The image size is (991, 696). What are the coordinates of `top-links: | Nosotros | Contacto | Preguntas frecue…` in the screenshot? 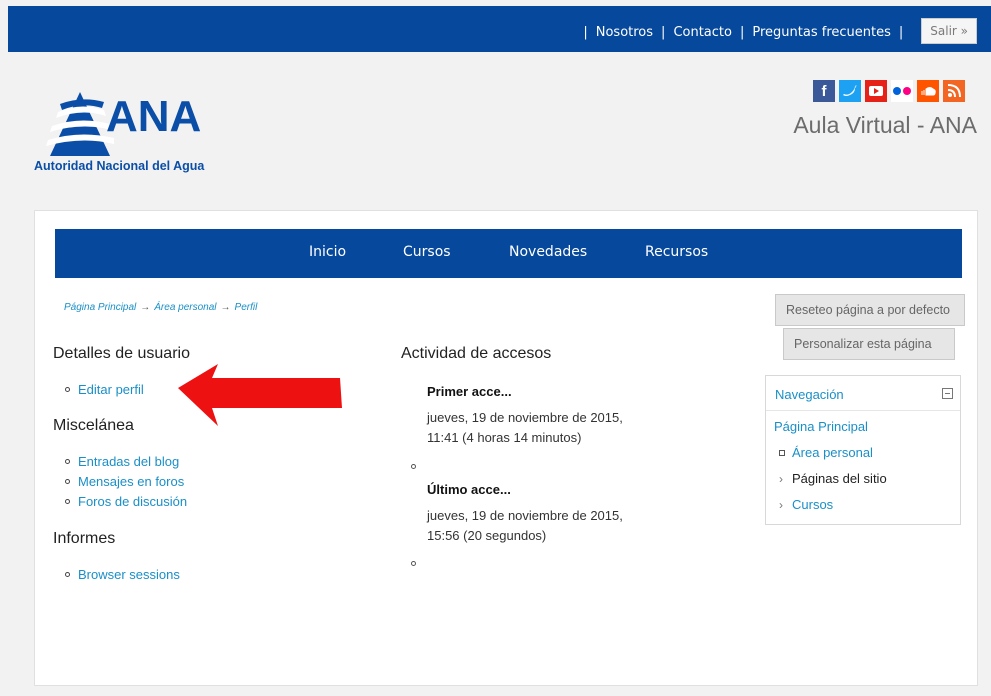 It's located at (776, 31).